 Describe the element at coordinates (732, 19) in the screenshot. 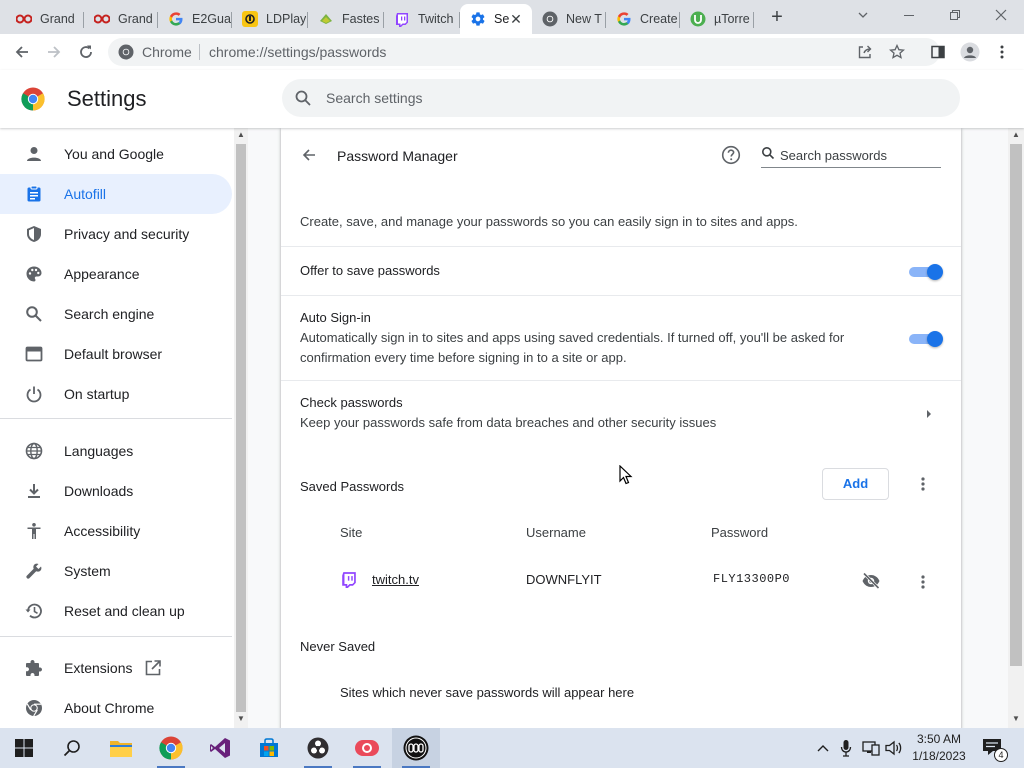

I see `tab-title: µTorre` at that location.